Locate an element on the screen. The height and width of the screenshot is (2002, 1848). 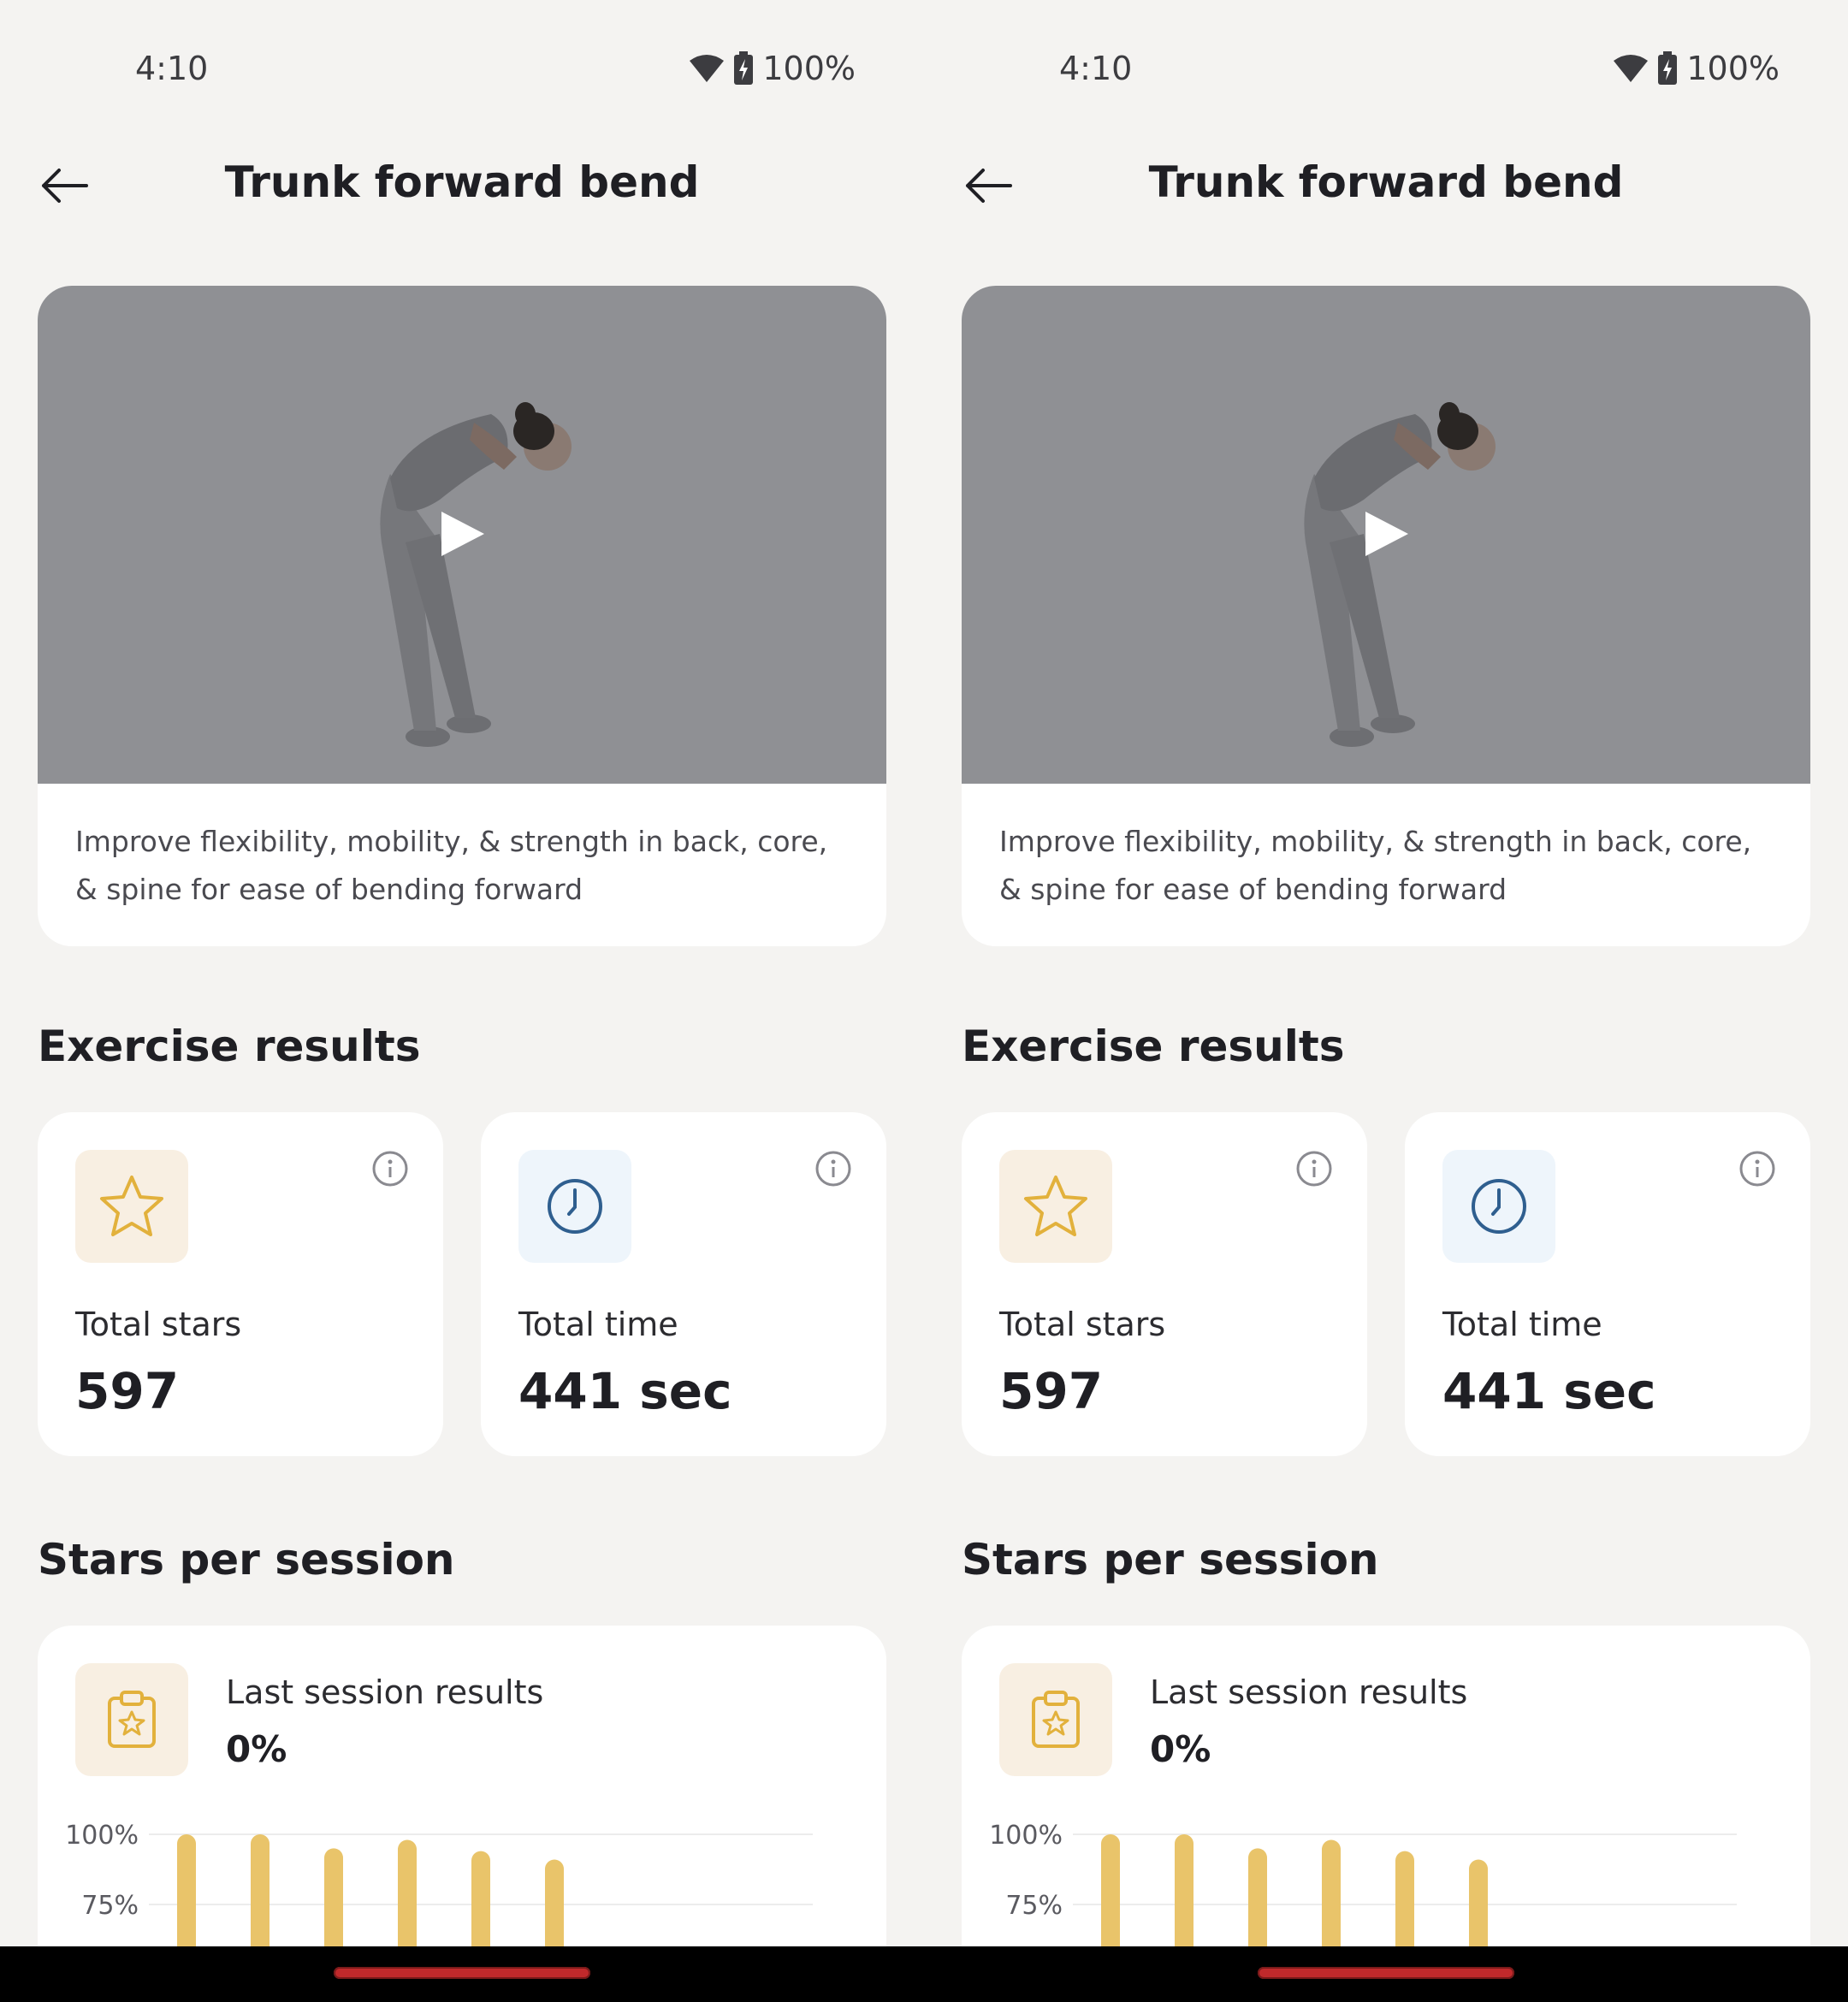
home-handle-left is located at coordinates (462, 1973).